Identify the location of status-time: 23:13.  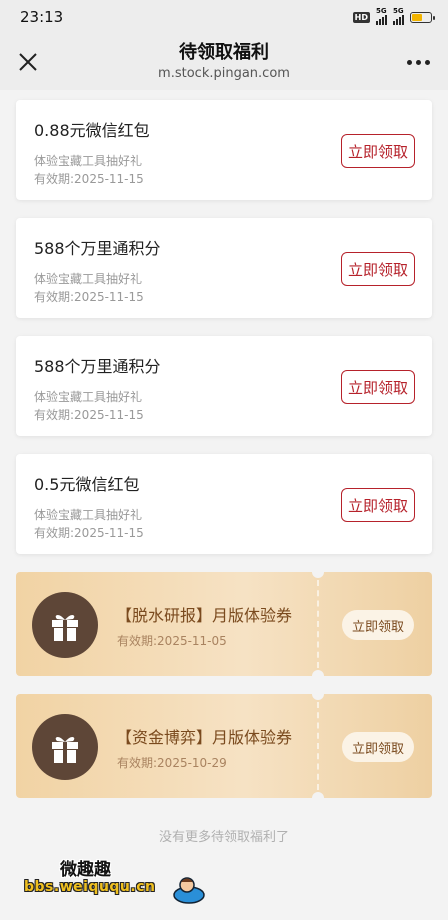
(42, 17).